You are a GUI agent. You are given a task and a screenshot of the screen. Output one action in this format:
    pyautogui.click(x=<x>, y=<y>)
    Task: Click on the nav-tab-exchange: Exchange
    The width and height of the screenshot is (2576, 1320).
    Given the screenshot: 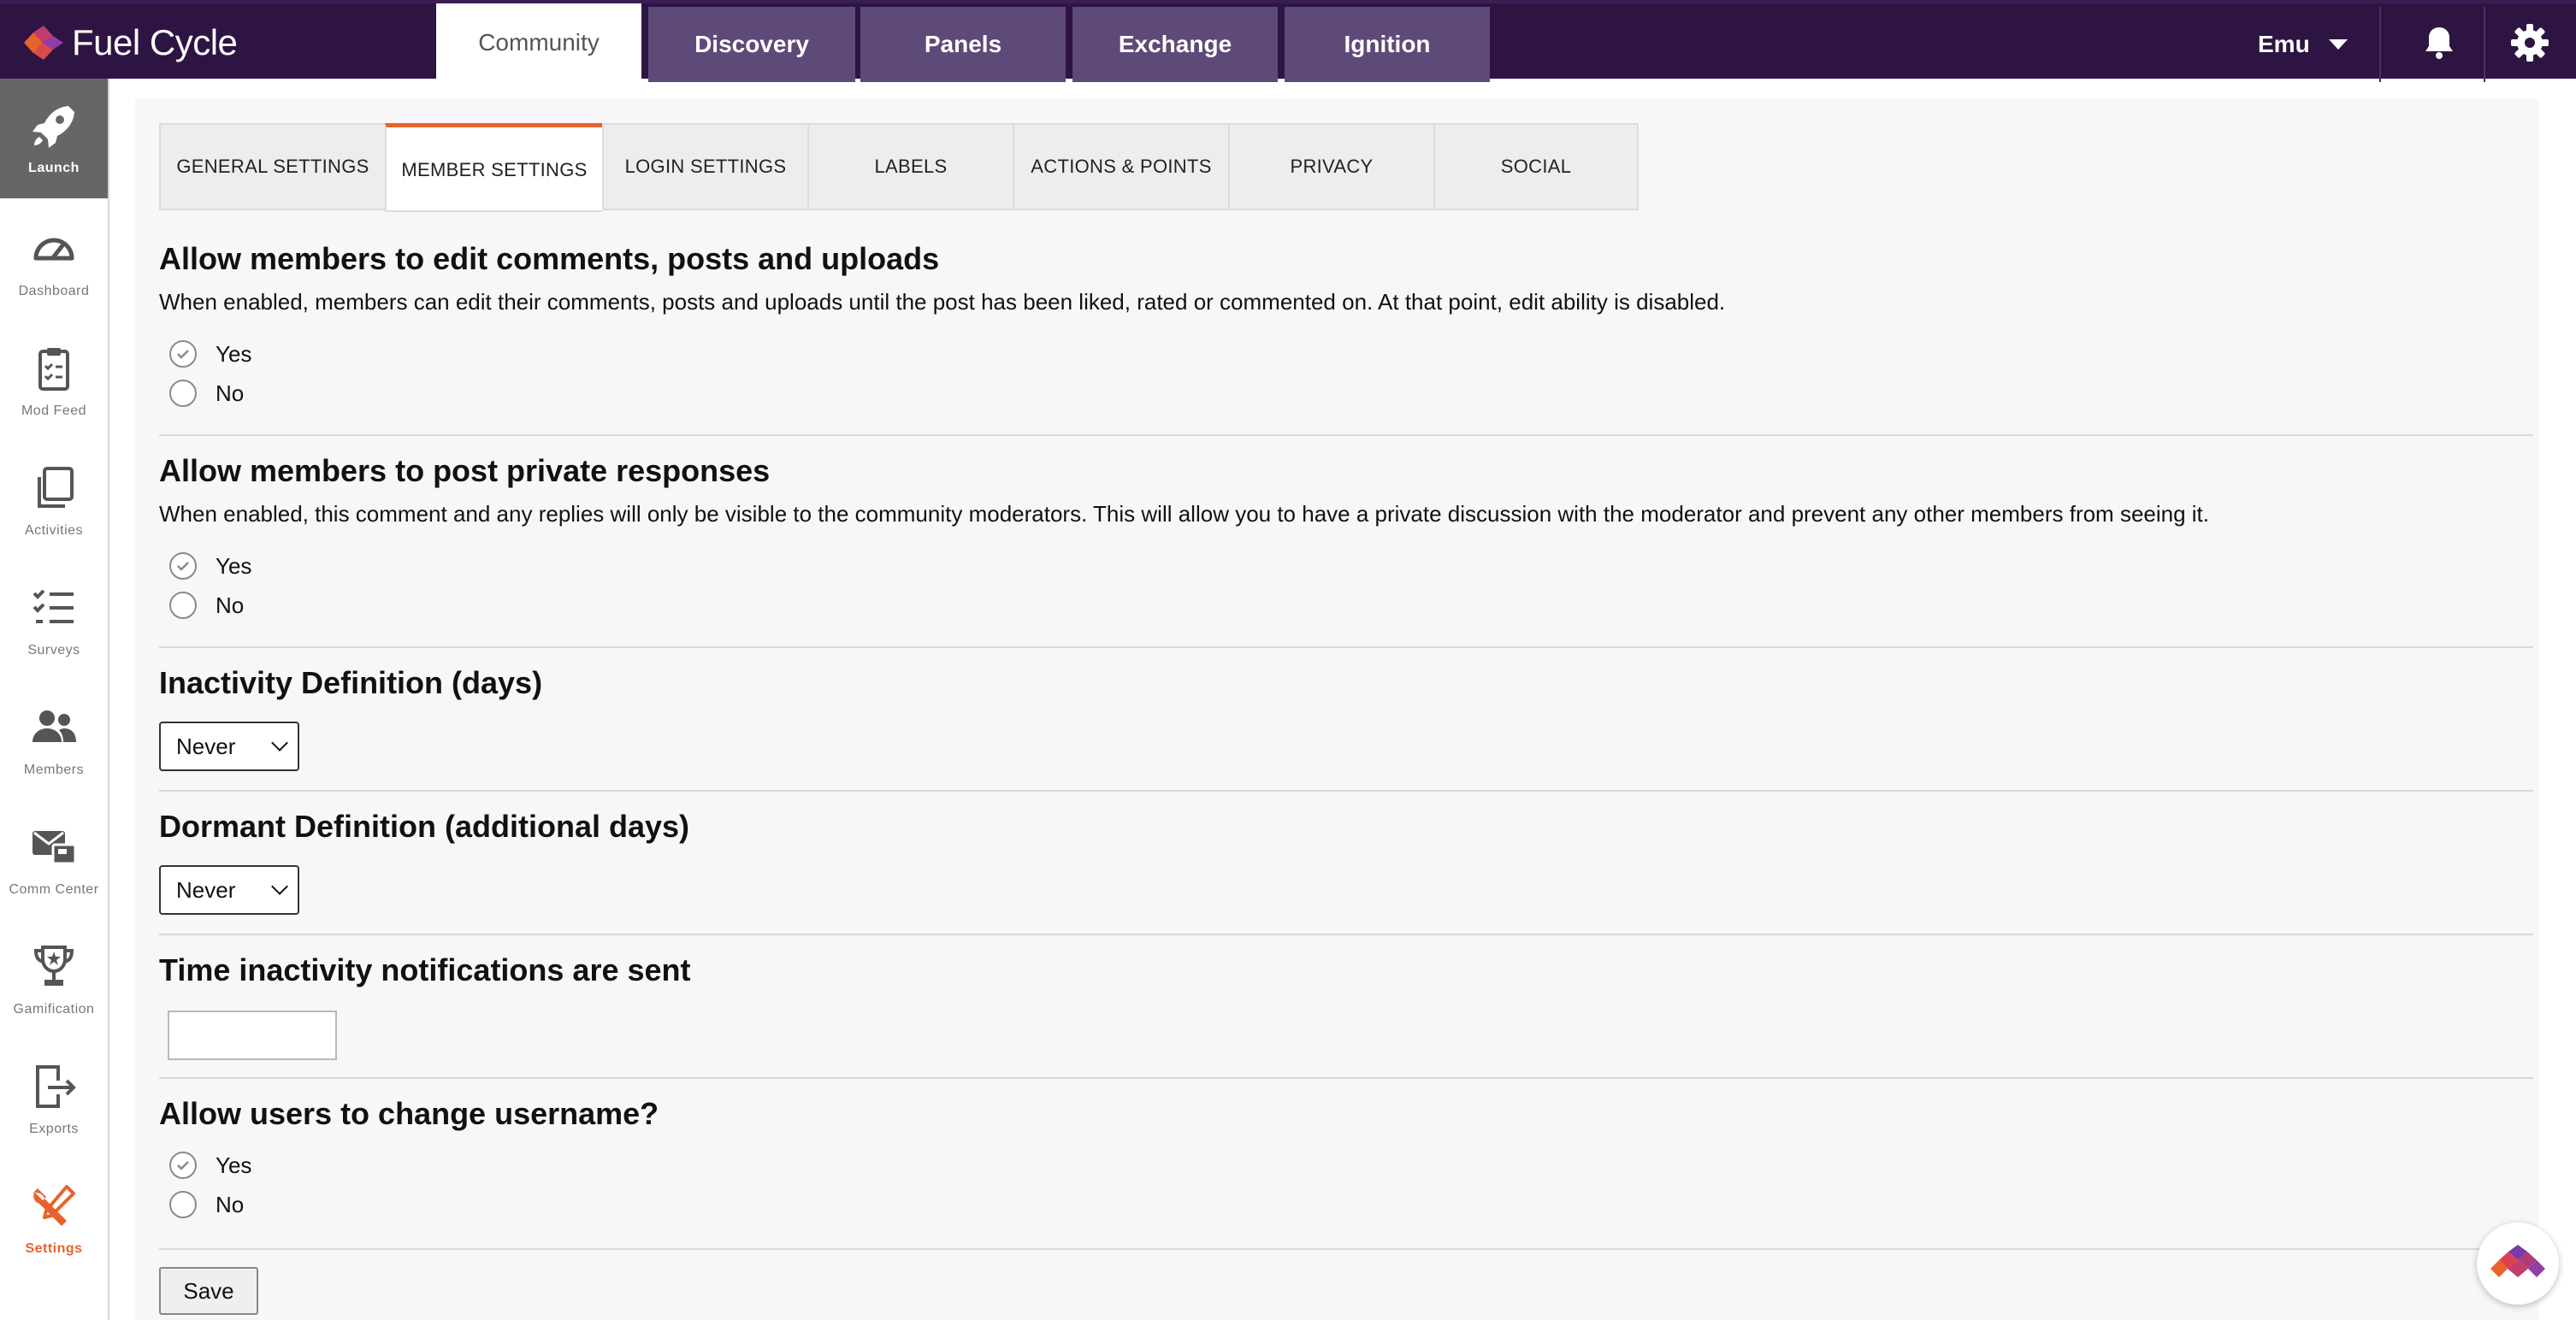 What is the action you would take?
    pyautogui.click(x=1175, y=44)
    